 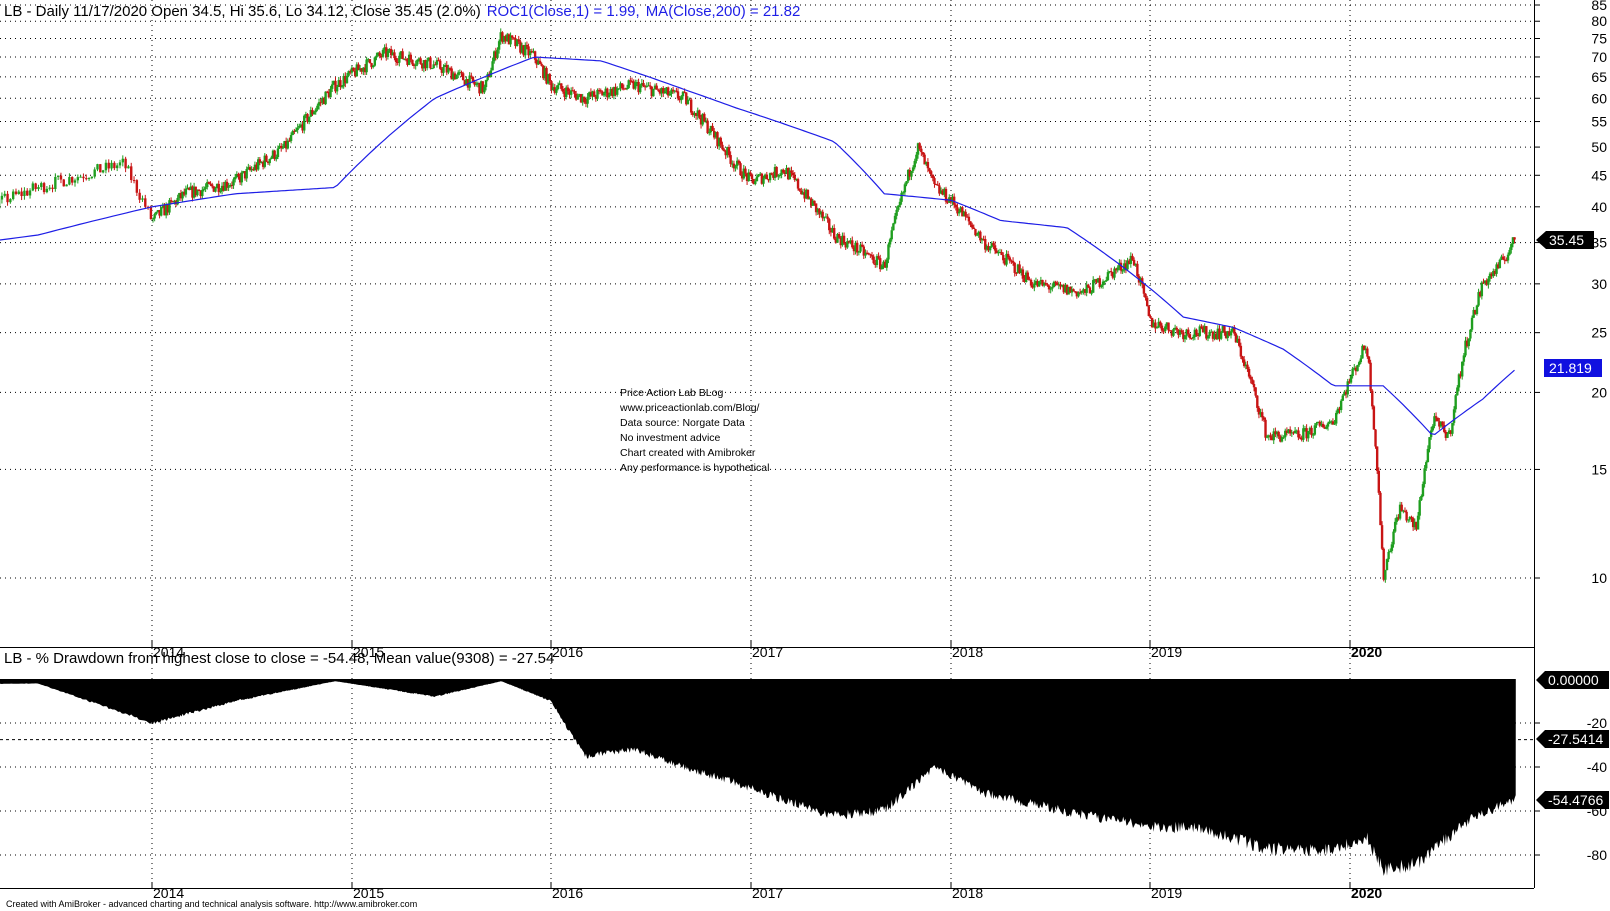 What do you see at coordinates (671, 393) in the screenshot?
I see `note-line: Price Action Lab BLog` at bounding box center [671, 393].